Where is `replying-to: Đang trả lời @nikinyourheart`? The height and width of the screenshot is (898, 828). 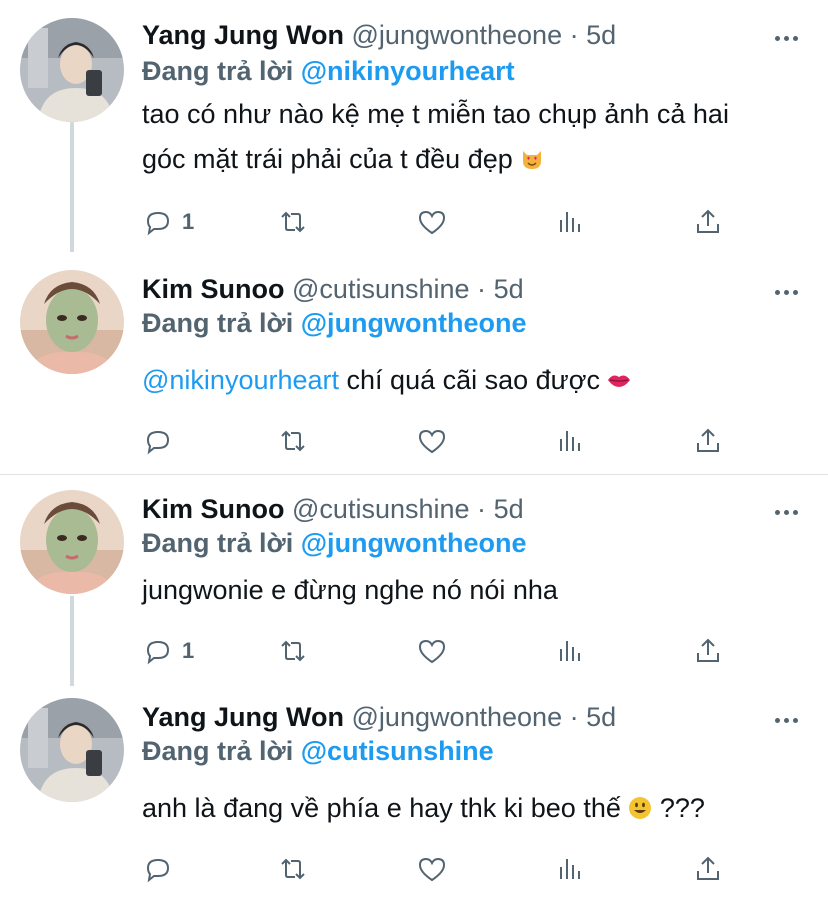 replying-to: Đang trả lời @nikinyourheart is located at coordinates (328, 71).